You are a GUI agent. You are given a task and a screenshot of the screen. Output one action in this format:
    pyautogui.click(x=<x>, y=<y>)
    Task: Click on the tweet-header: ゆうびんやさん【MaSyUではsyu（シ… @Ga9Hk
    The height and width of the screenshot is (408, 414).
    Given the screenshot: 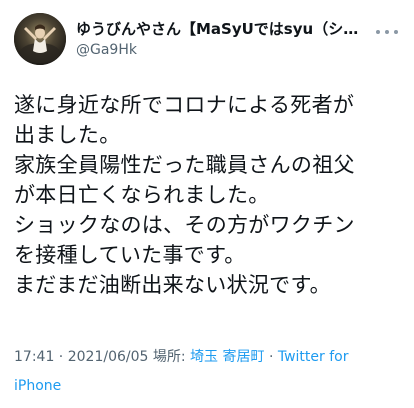 What is the action you would take?
    pyautogui.click(x=207, y=41)
    